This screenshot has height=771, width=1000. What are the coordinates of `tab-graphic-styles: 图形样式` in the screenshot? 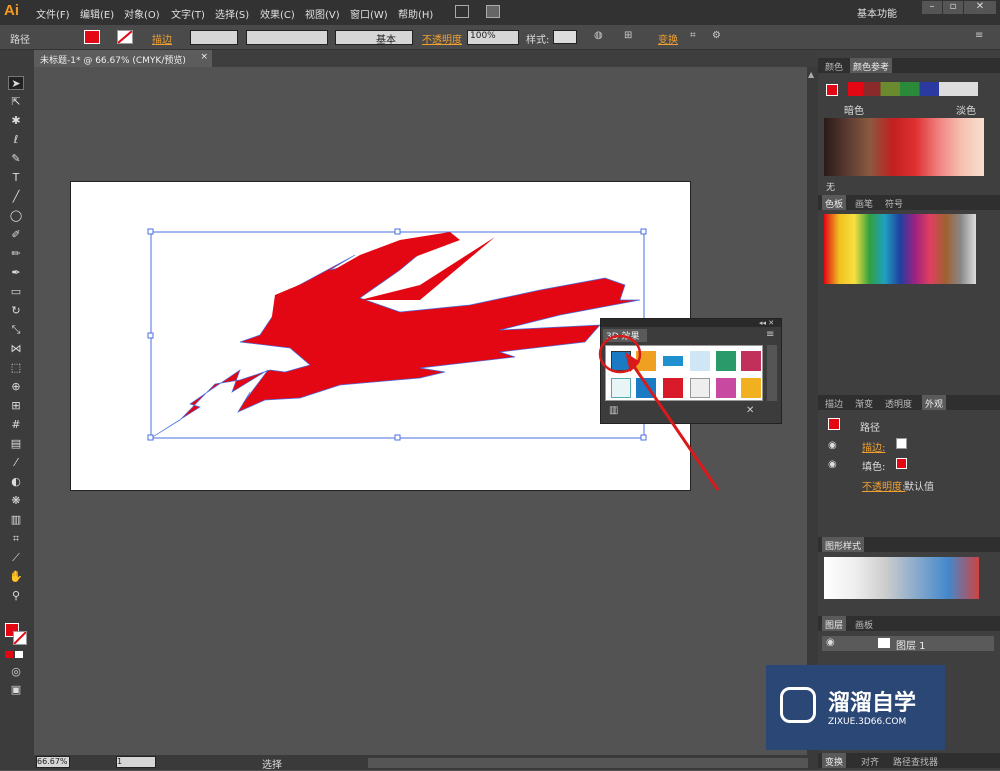 It's located at (843, 544).